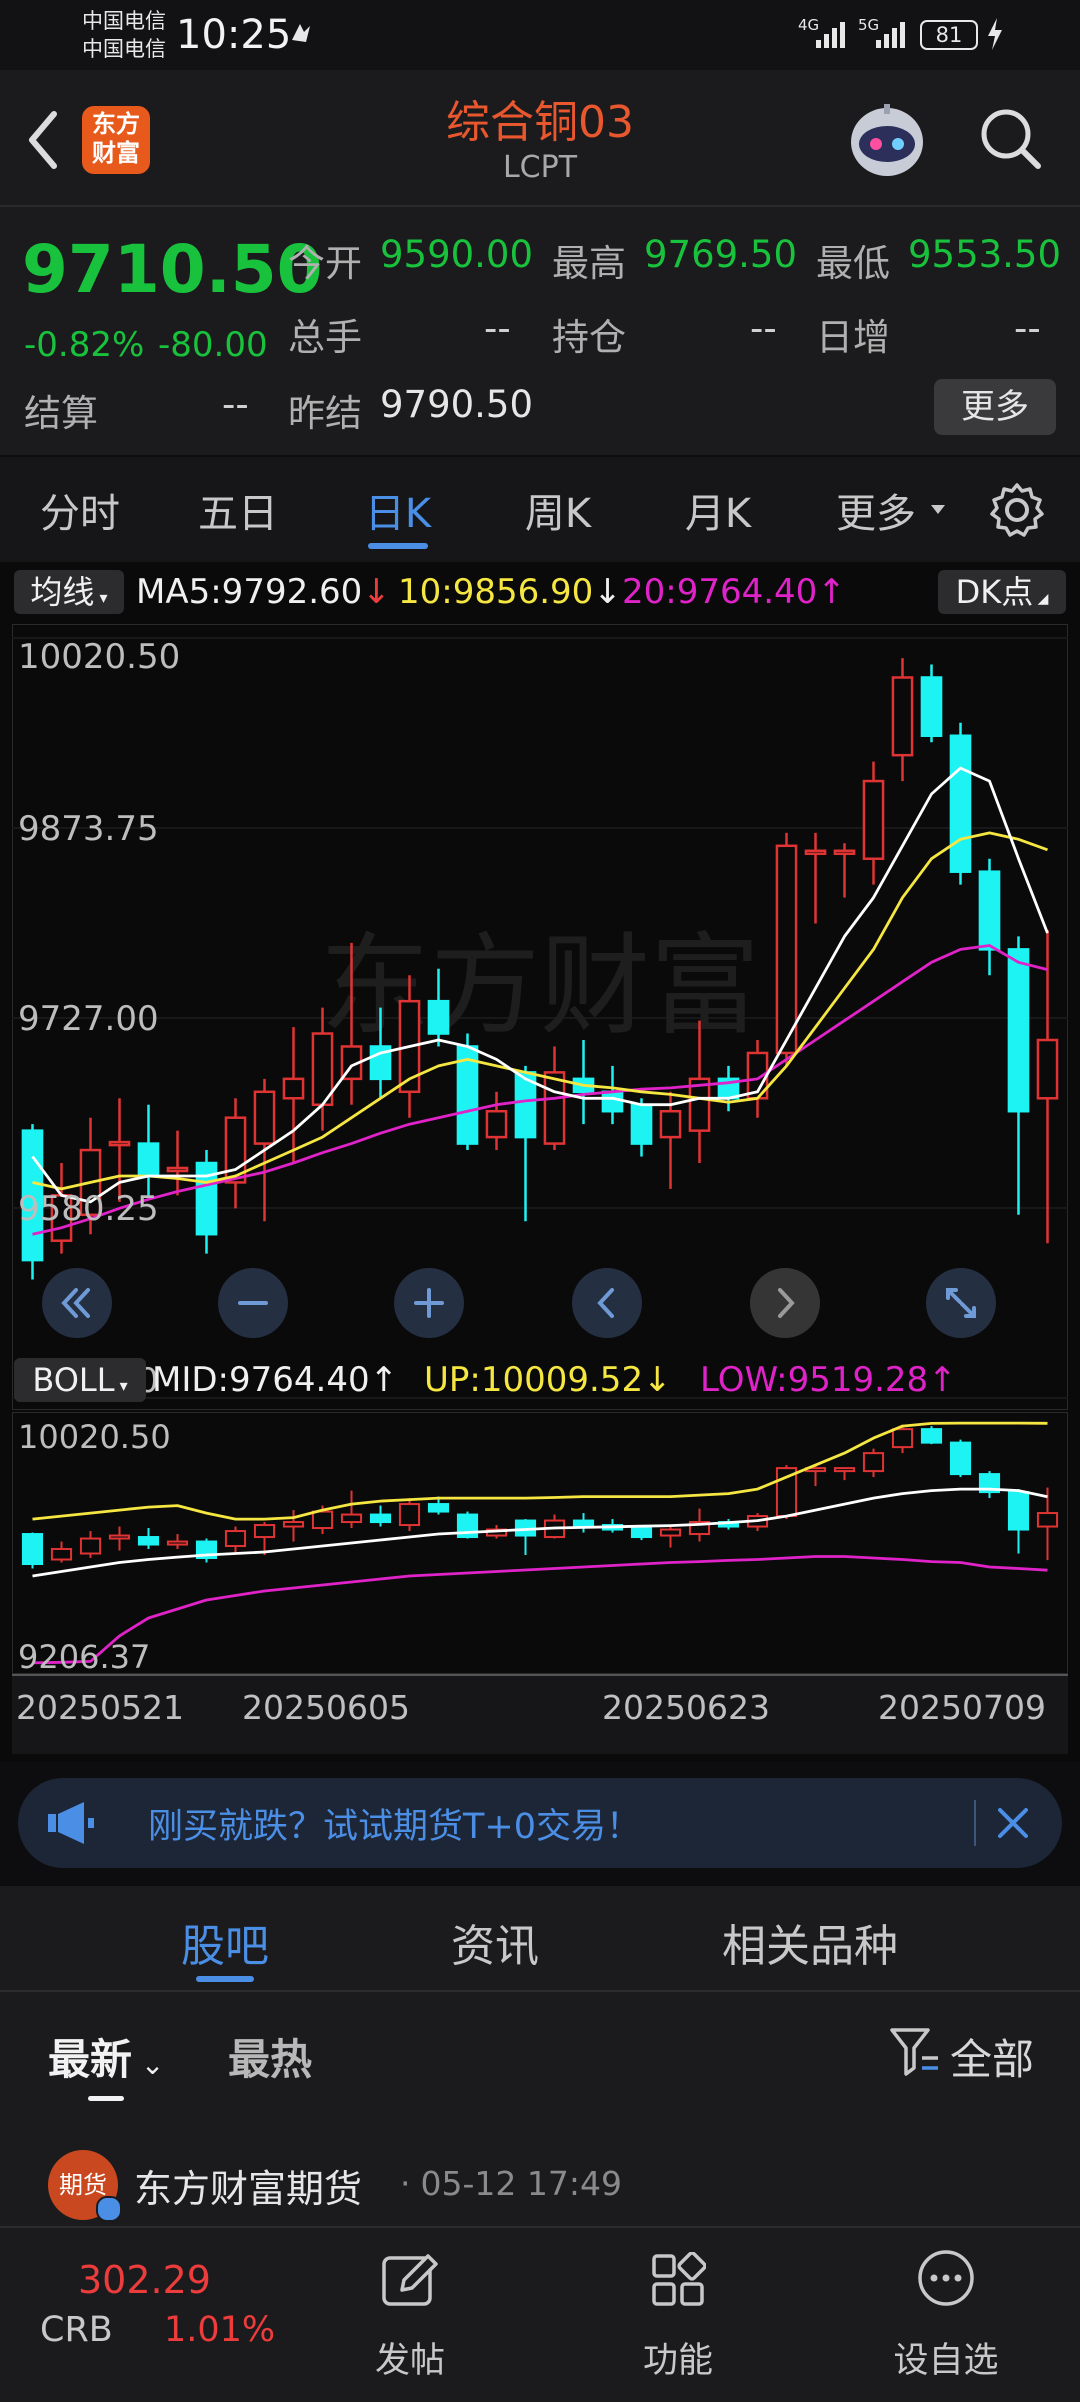  What do you see at coordinates (325, 413) in the screenshot?
I see `prev-settle-label: 昨结` at bounding box center [325, 413].